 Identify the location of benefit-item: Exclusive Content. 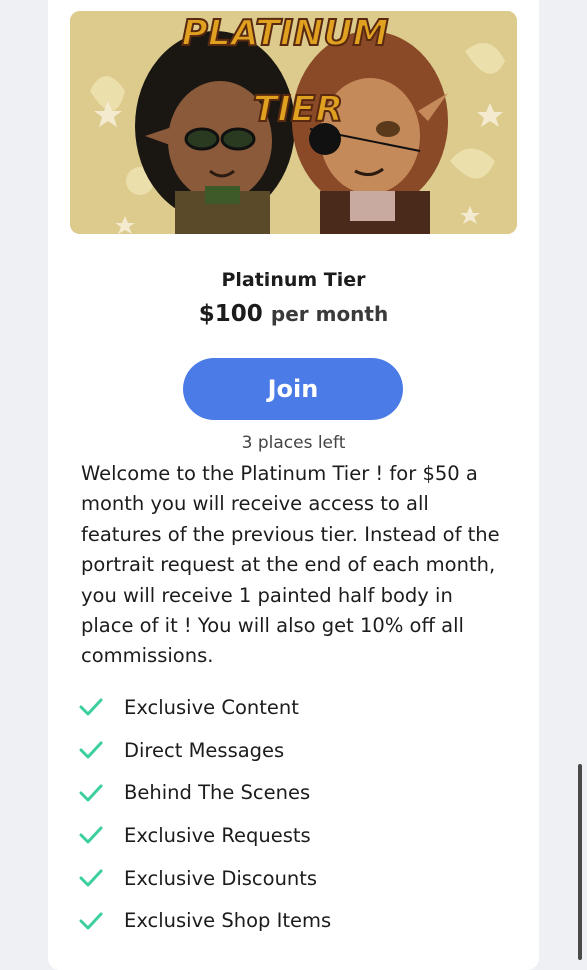
(204, 707).